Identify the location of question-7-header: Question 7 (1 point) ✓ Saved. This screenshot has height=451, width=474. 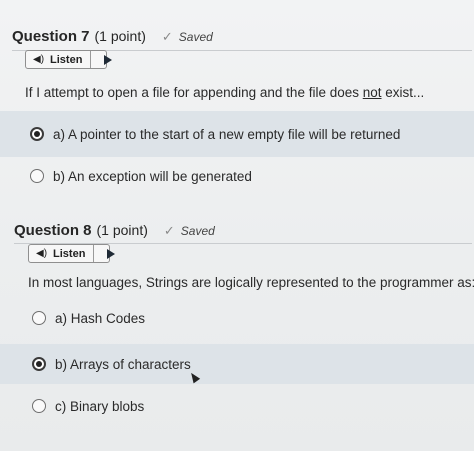
(112, 36).